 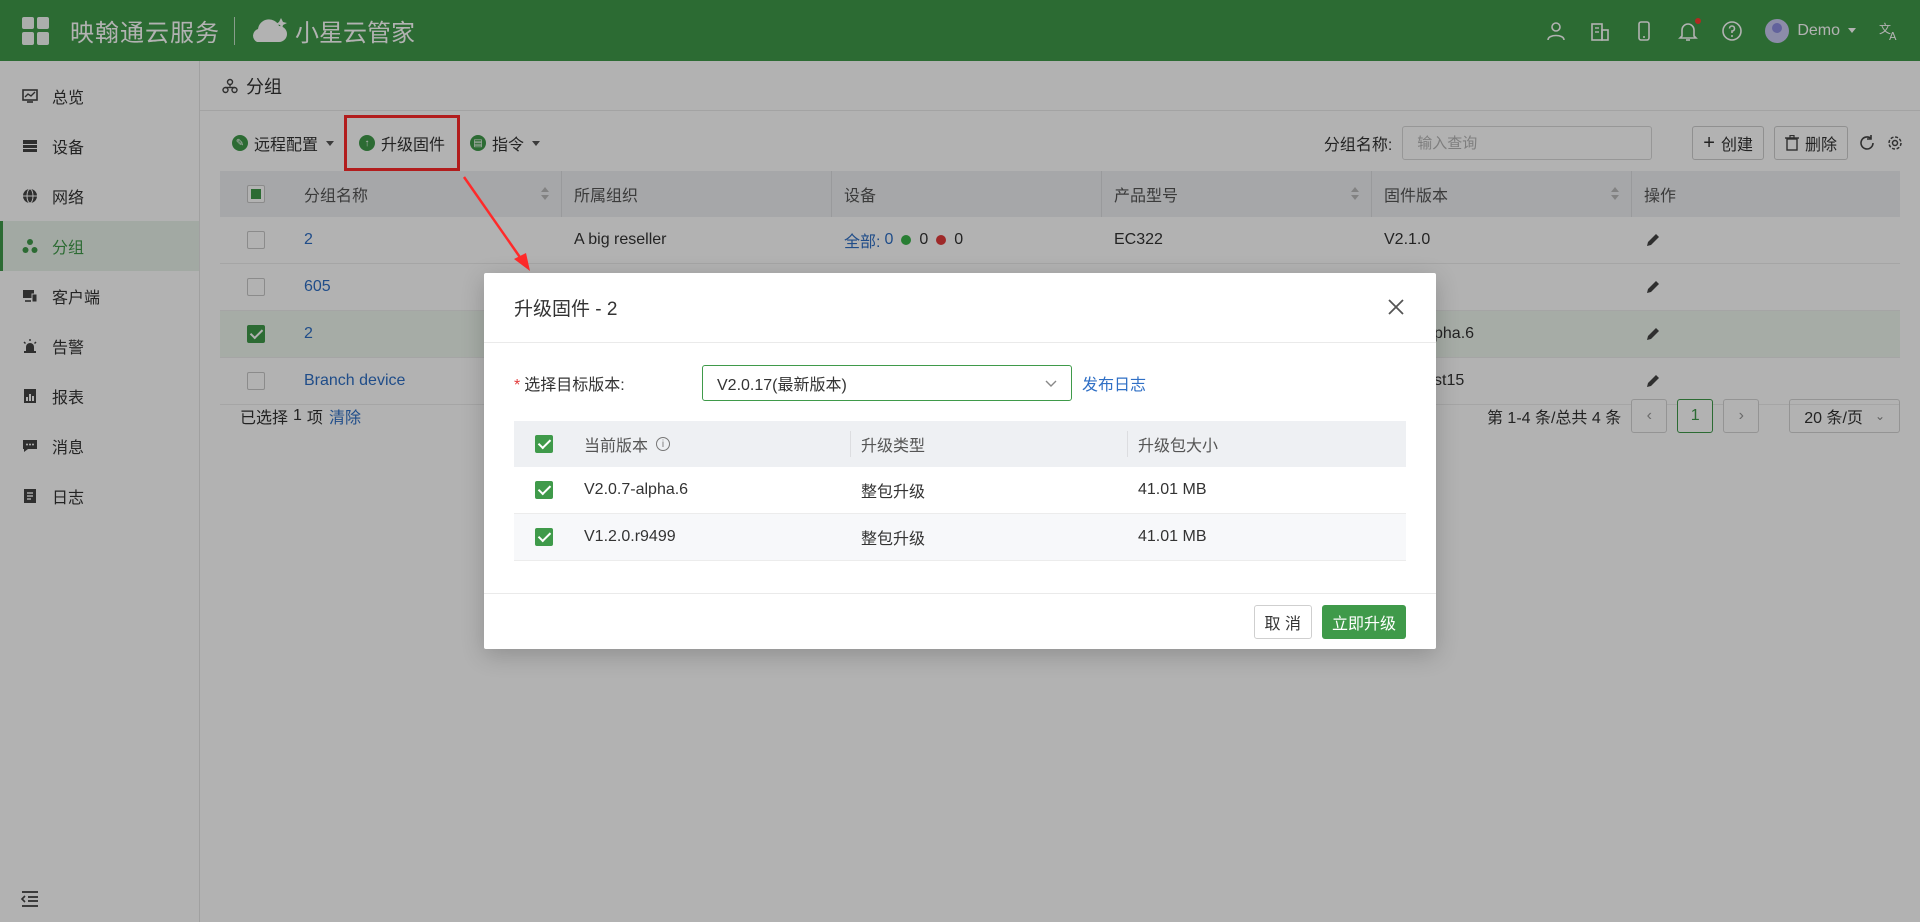 I want to click on table-row: V2.0.7-alpha.6 整包升级 41.01 MB, so click(x=960, y=490).